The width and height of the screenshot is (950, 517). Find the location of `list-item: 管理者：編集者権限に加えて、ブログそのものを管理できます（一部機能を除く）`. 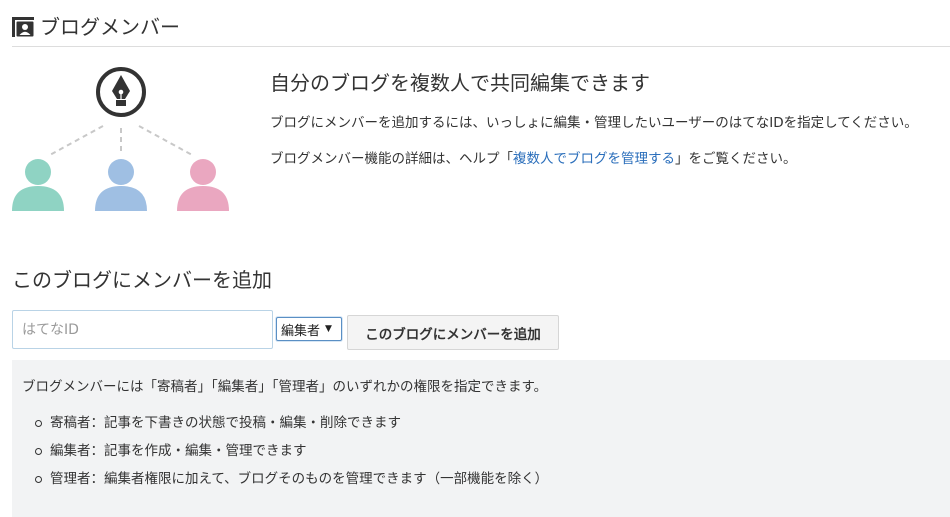

list-item: 管理者：編集者権限に加えて、ブログそのものを管理できます（一部機能を除く） is located at coordinates (486, 479).